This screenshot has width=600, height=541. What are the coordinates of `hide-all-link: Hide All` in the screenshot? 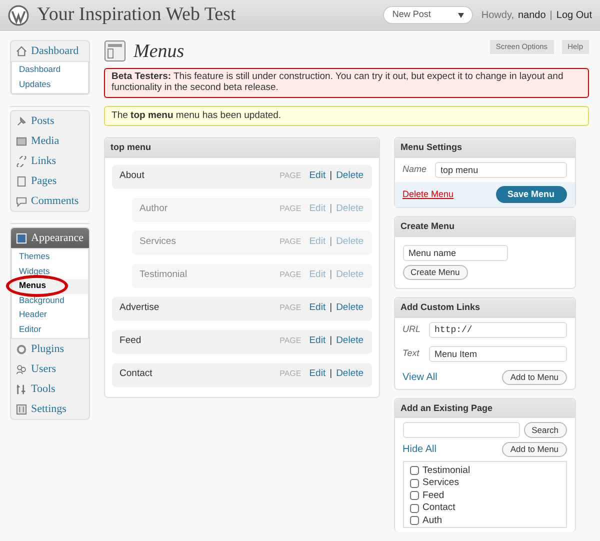 It's located at (419, 449).